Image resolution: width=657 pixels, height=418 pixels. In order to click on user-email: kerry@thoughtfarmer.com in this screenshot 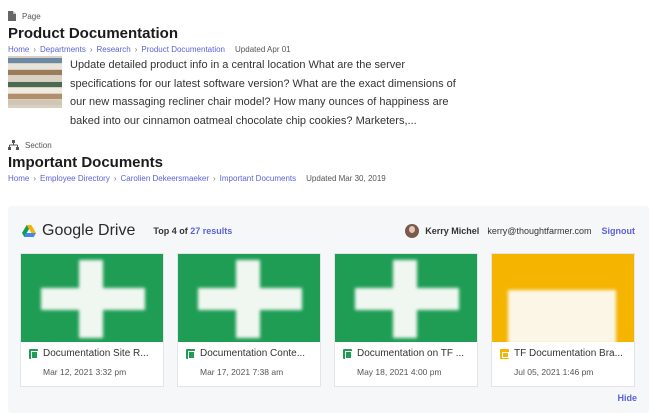, I will do `click(539, 231)`.